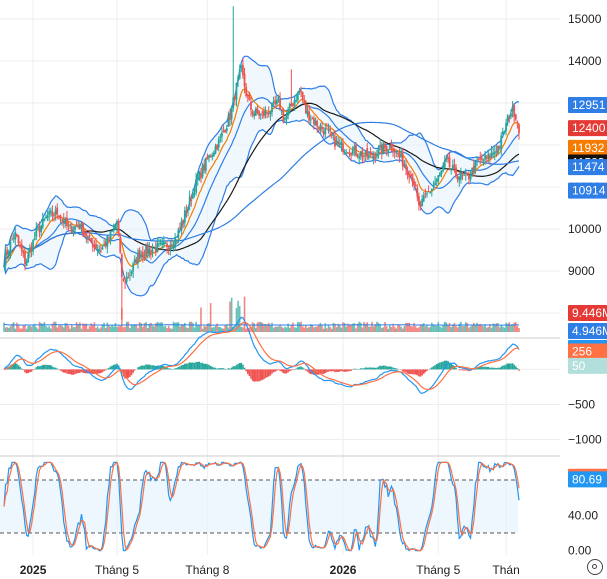 This screenshot has width=607, height=579. What do you see at coordinates (589, 105) in the screenshot?
I see `price-tag-0: 12951` at bounding box center [589, 105].